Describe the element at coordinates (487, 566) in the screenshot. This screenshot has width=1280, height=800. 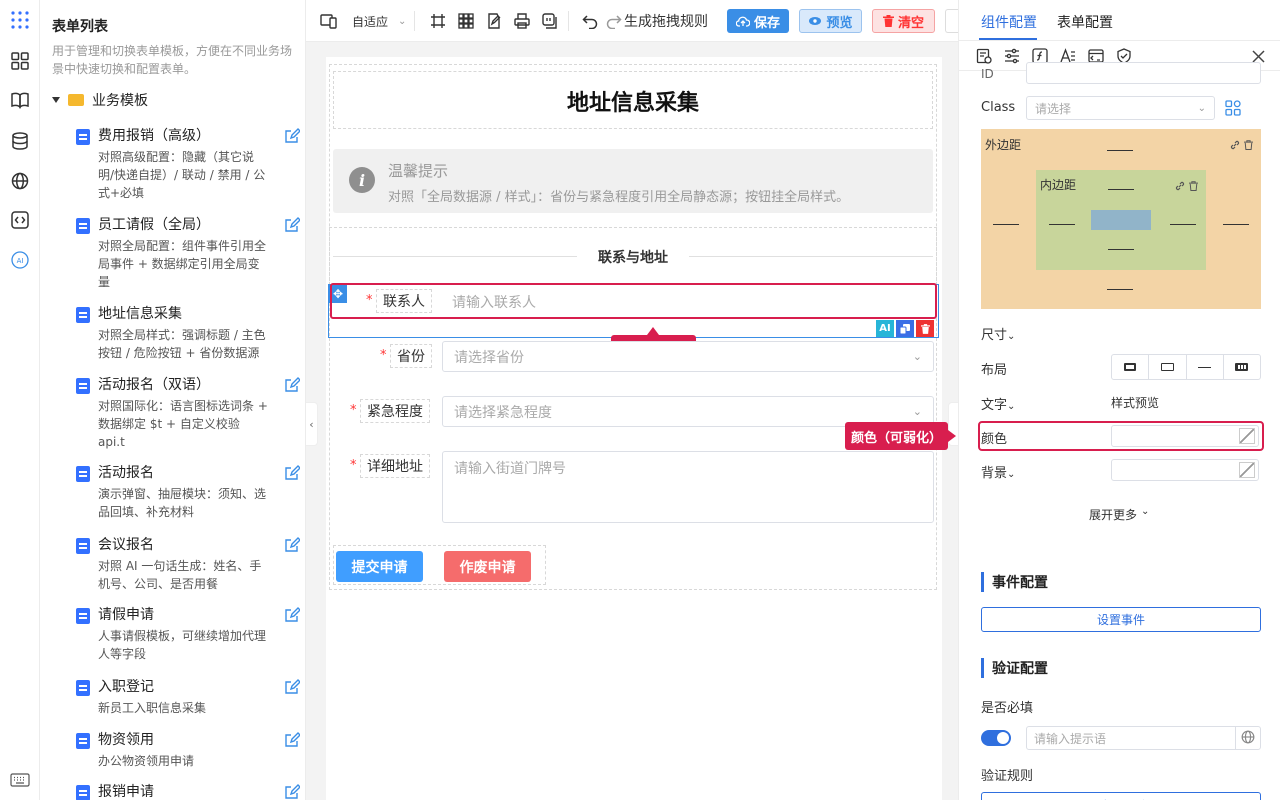
I see `void-button: 作废申请` at that location.